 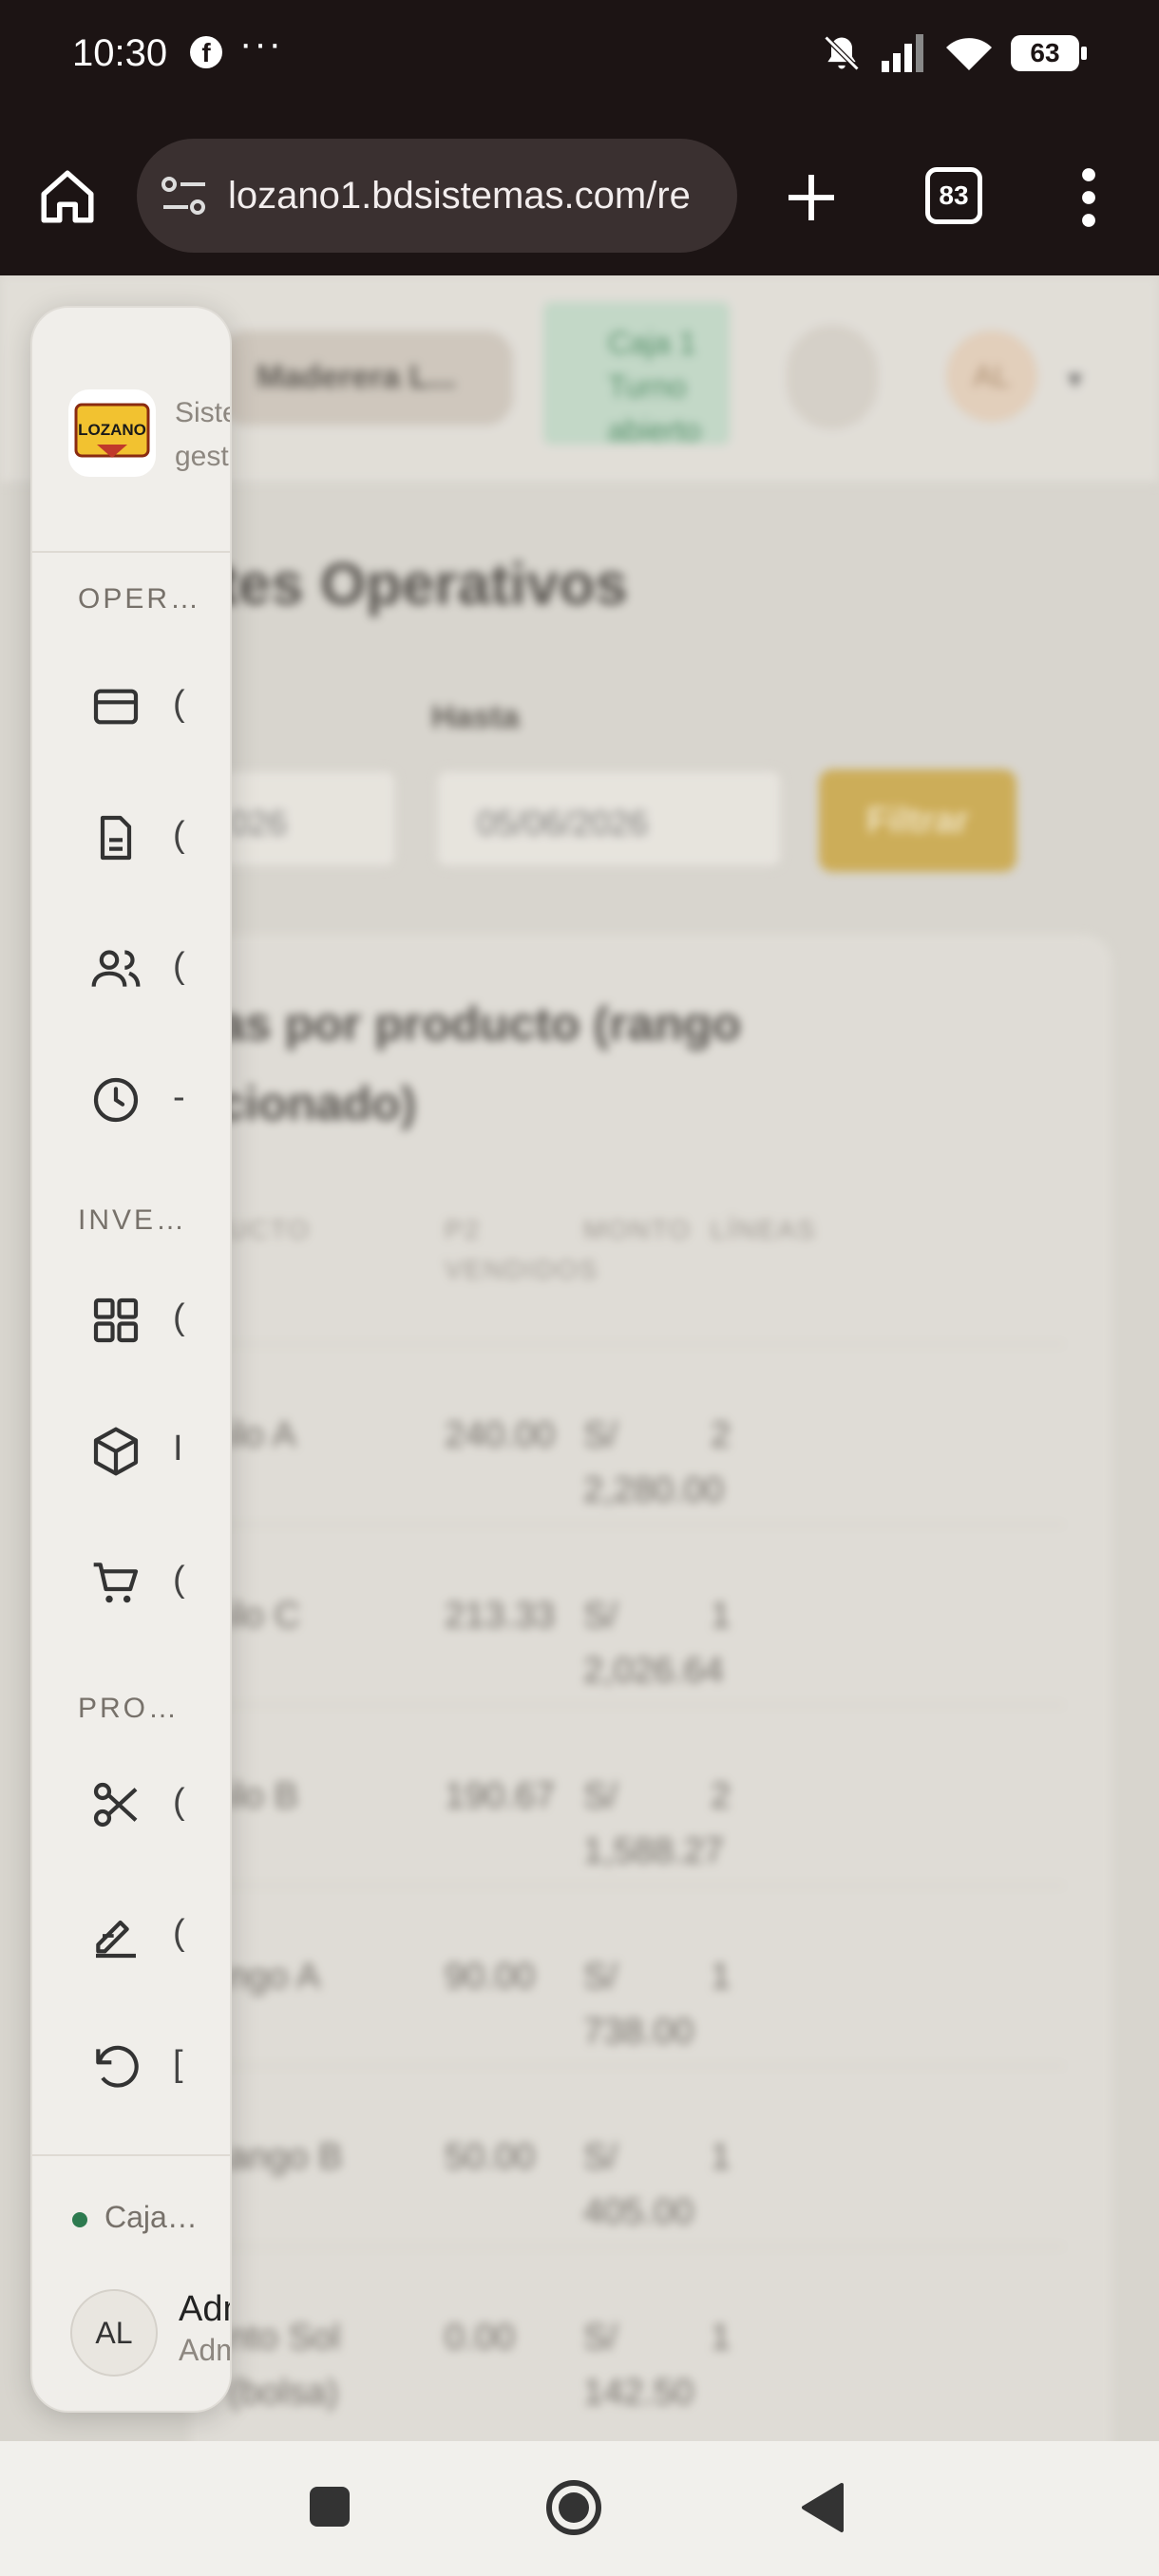 What do you see at coordinates (991, 376) in the screenshot?
I see `avatar: AL` at bounding box center [991, 376].